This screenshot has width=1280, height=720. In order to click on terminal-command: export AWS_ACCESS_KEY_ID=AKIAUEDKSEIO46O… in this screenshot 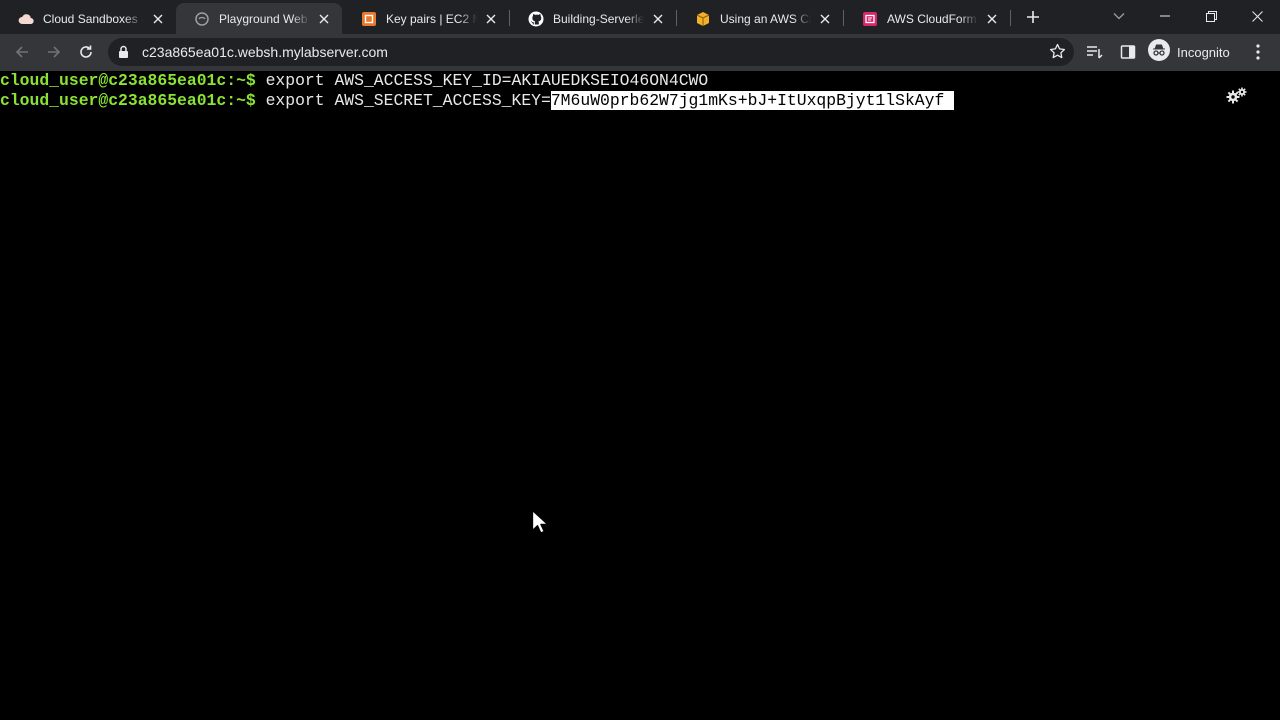, I will do `click(482, 80)`.